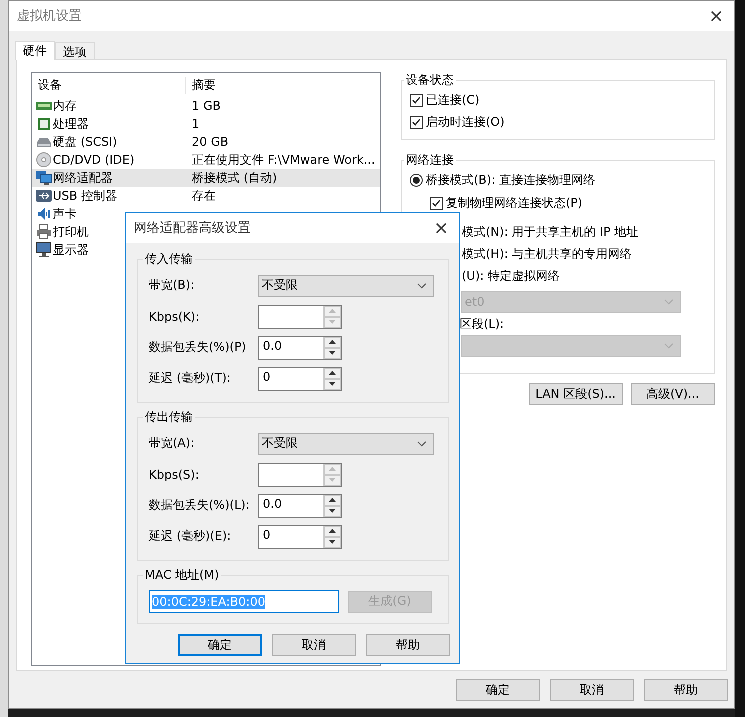 Image resolution: width=745 pixels, height=717 pixels. What do you see at coordinates (71, 124) in the screenshot?
I see `device-name: 处理器` at bounding box center [71, 124].